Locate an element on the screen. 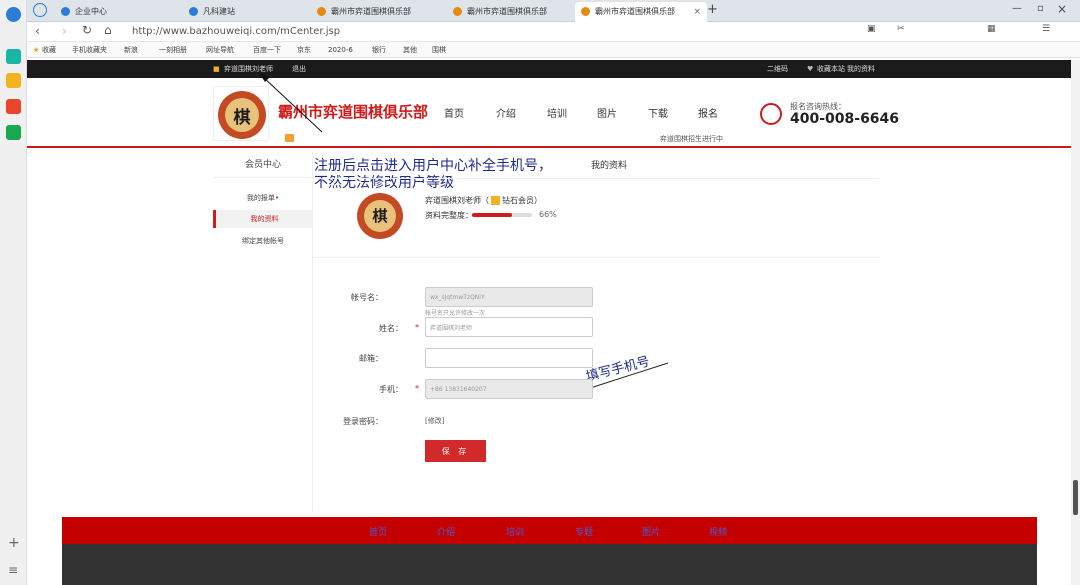  scrollbar-thumb is located at coordinates (1075, 497).